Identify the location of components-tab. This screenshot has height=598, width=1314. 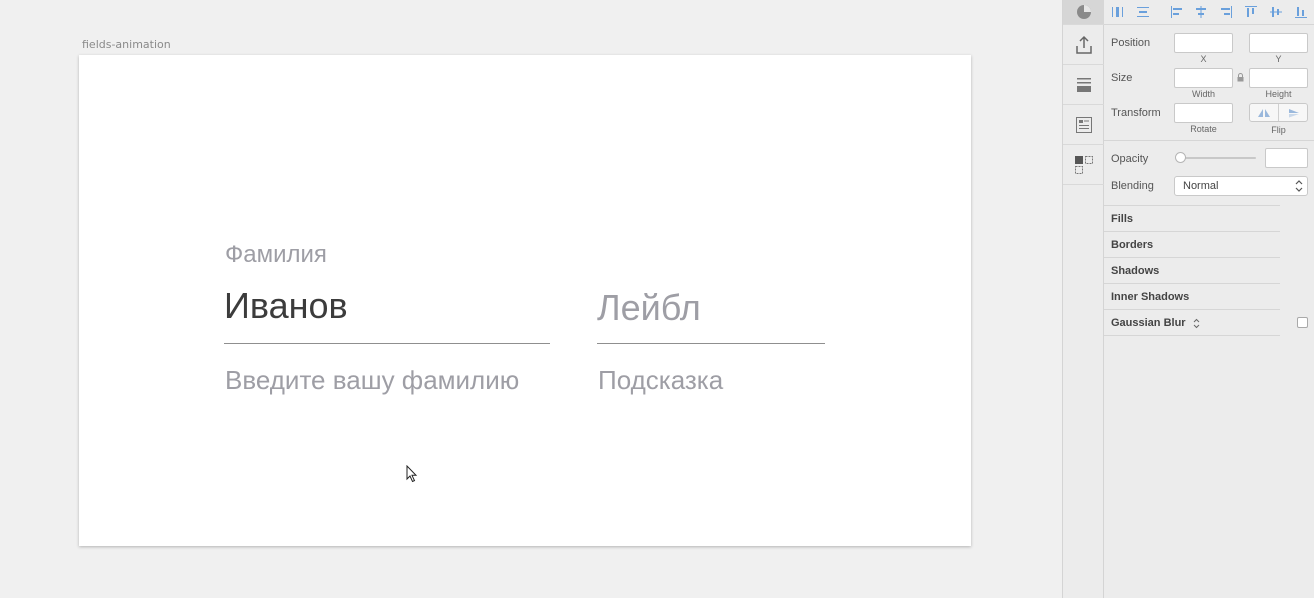
(1083, 165).